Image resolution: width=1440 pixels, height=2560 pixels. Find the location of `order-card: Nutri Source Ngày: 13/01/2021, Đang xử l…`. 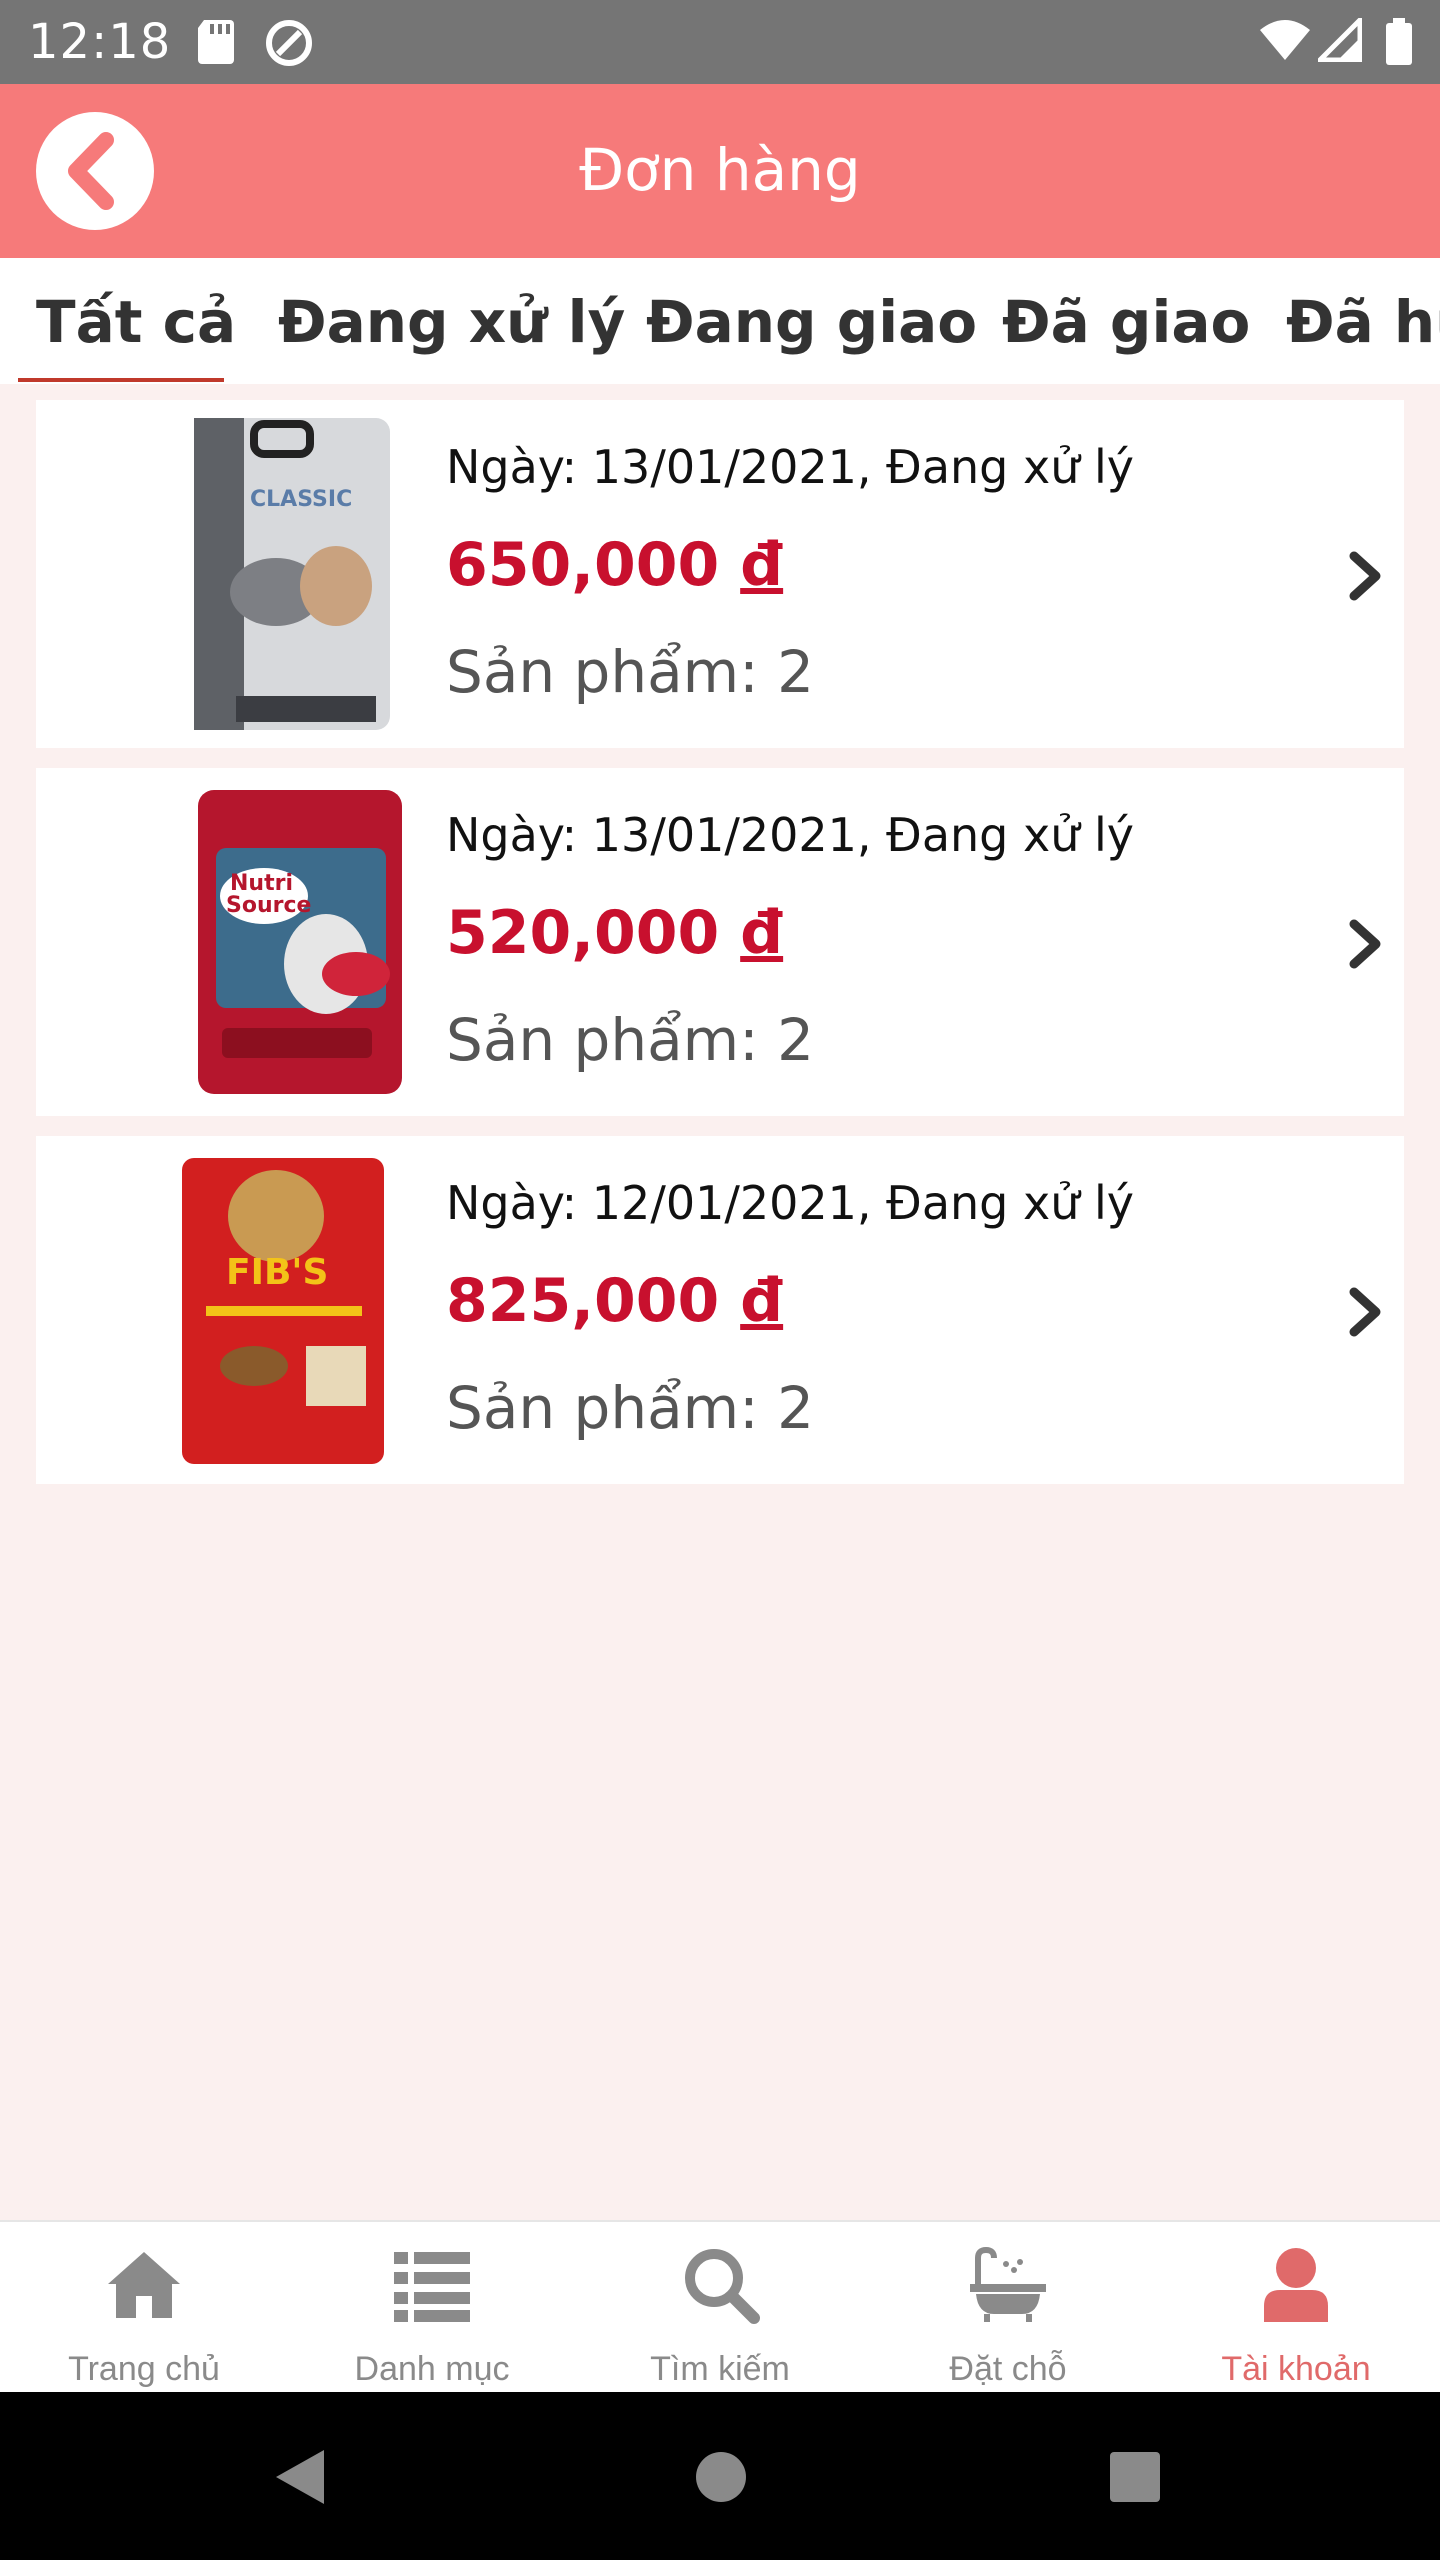

order-card: Nutri Source Ngày: 13/01/2021, Đang xử l… is located at coordinates (720, 942).